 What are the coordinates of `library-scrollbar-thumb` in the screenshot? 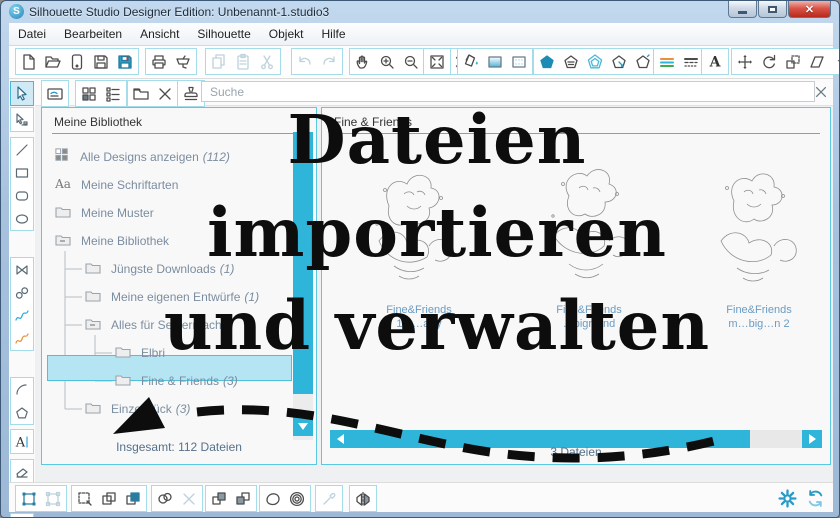 It's located at (303, 263).